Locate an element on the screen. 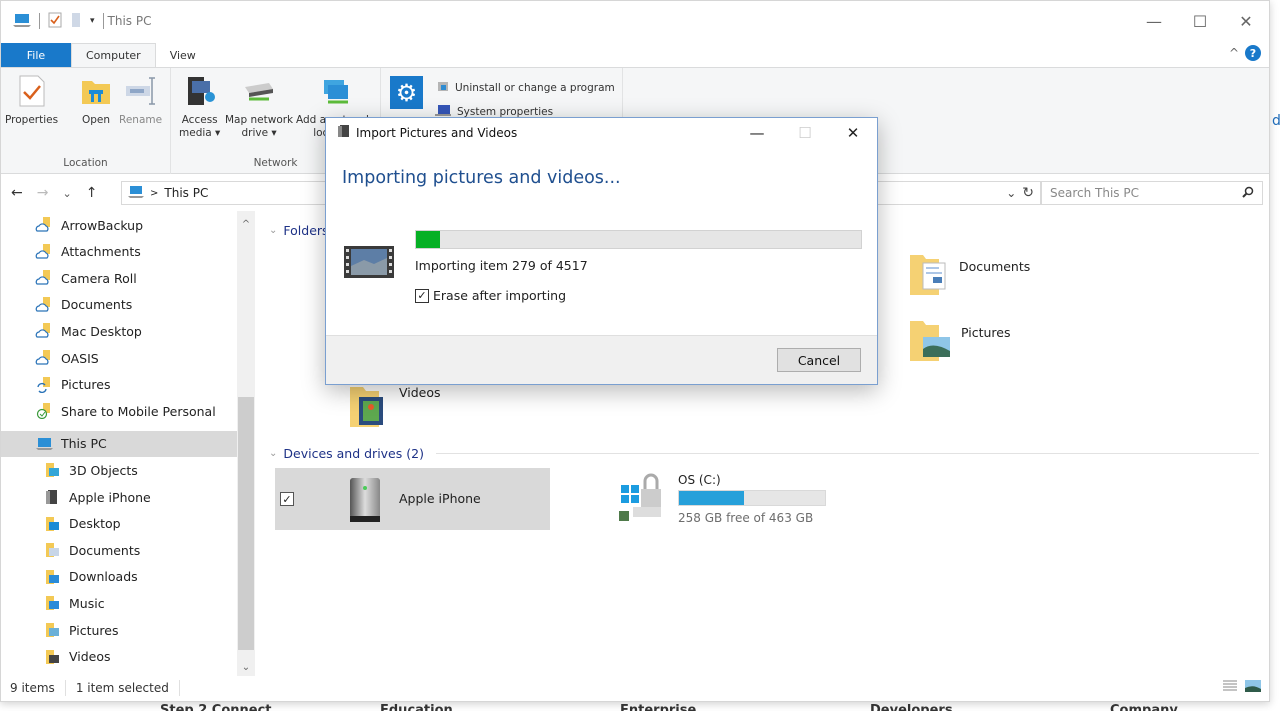 This screenshot has height=711, width=1280. quick-access-toolbar: ▾ is located at coordinates (58, 21).